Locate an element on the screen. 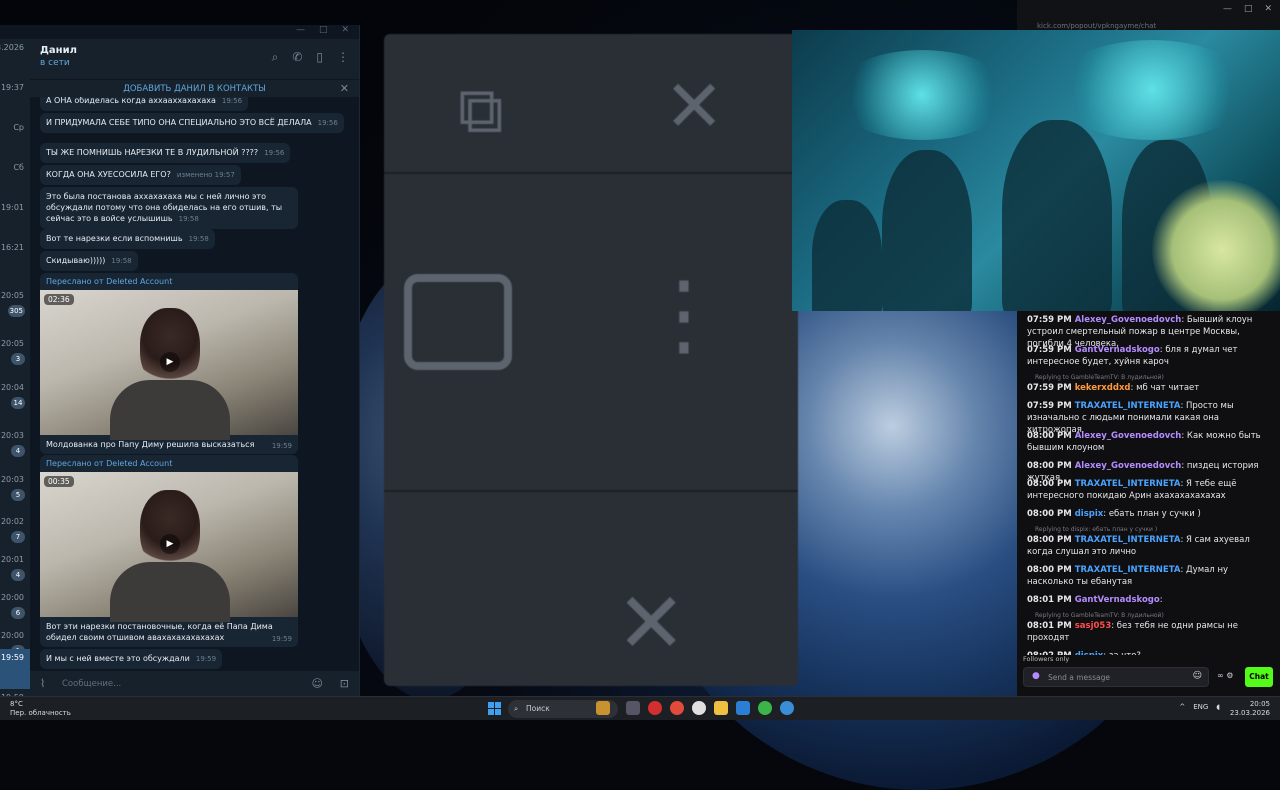 This screenshot has height=790, width=1280. chat-list-item: 19:01 is located at coordinates (15, 219).